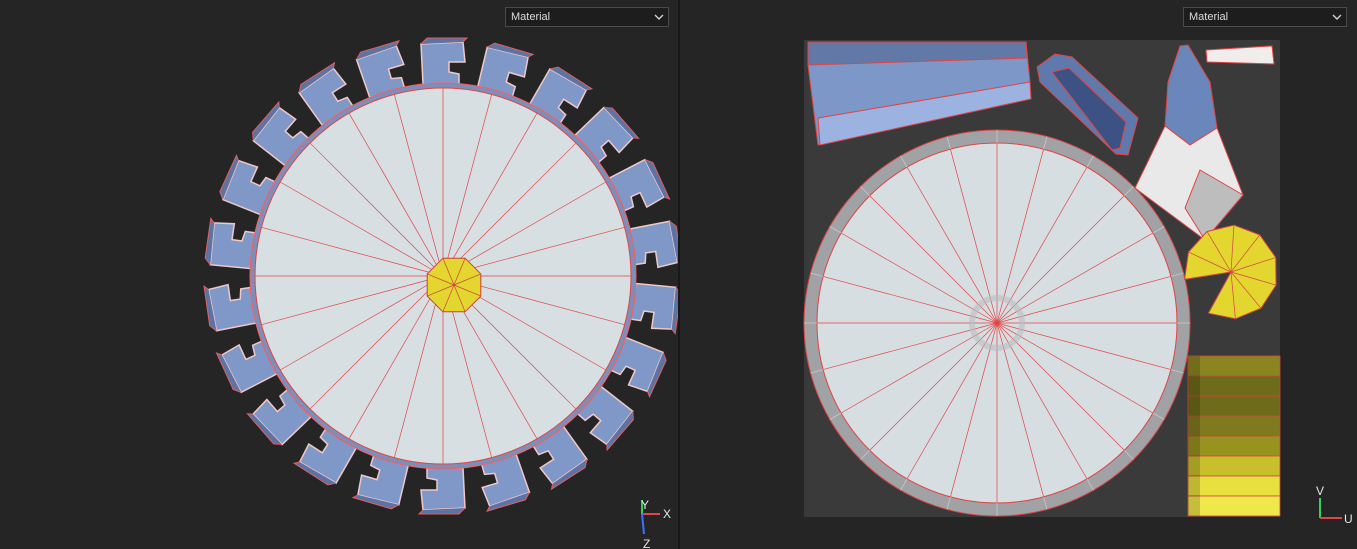 The height and width of the screenshot is (549, 1357). What do you see at coordinates (1234, 436) in the screenshot?
I see `uv-island-hub-side` at bounding box center [1234, 436].